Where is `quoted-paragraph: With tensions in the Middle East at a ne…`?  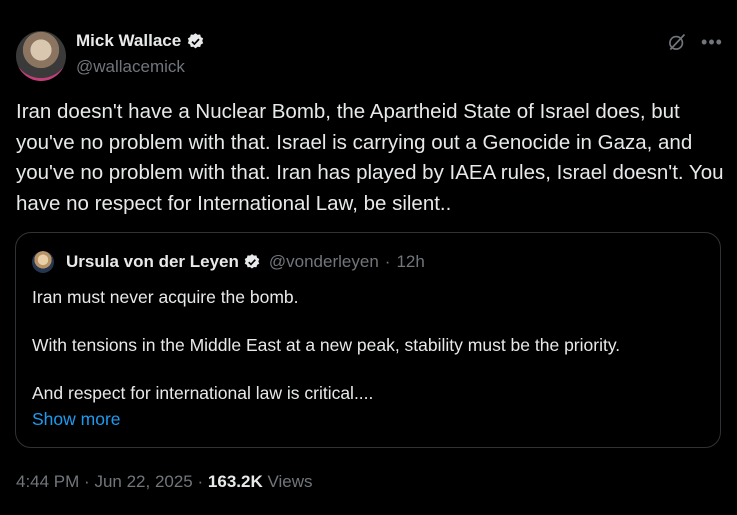
quoted-paragraph: With tensions in the Middle East at a ne… is located at coordinates (326, 345).